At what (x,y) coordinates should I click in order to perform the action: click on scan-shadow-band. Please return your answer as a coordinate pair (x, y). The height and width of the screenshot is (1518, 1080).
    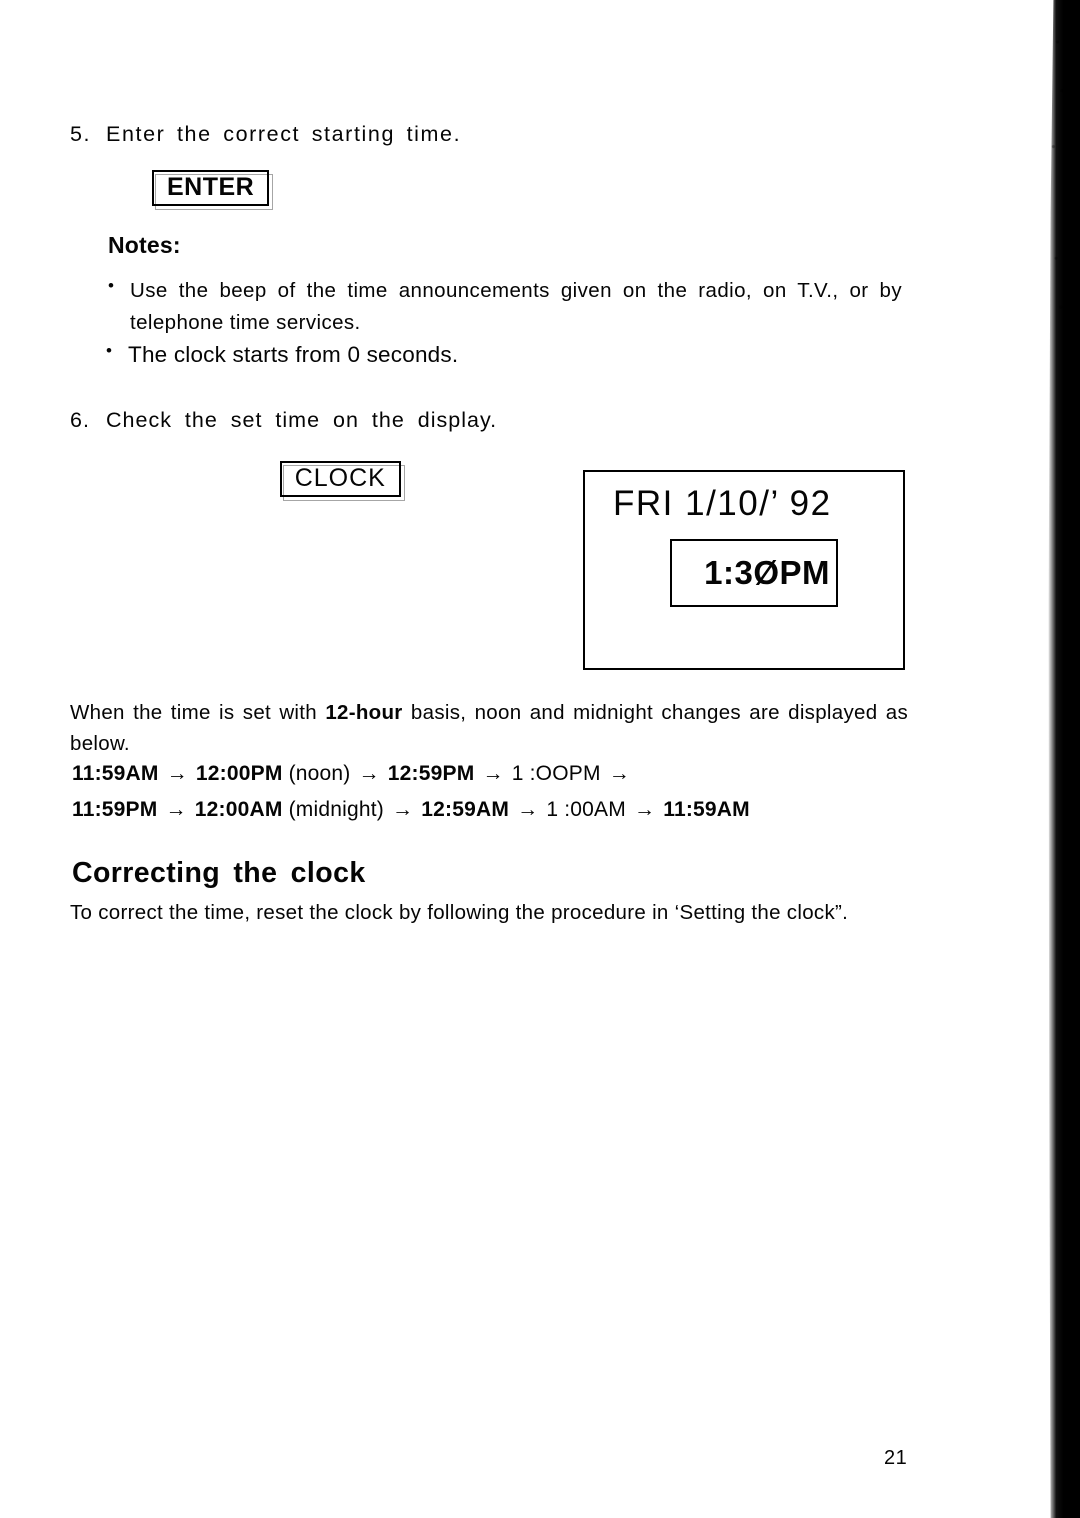
    Looking at the image, I should click on (1064, 759).